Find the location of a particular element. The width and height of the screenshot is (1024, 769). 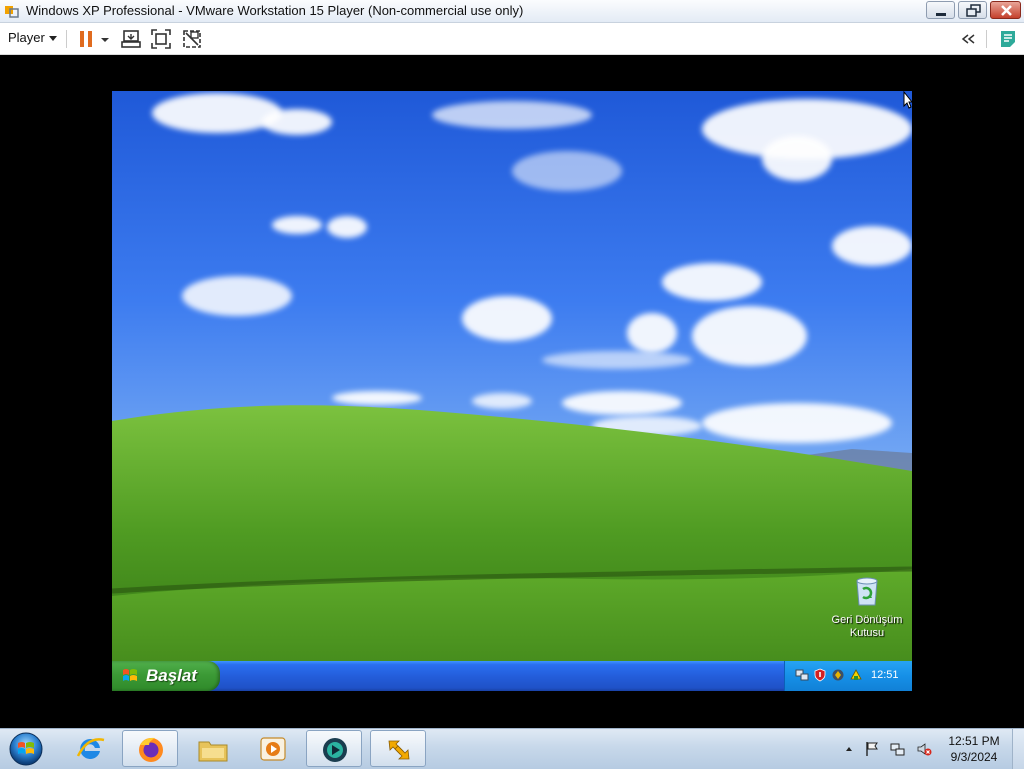

notes-icon is located at coordinates (1008, 39).